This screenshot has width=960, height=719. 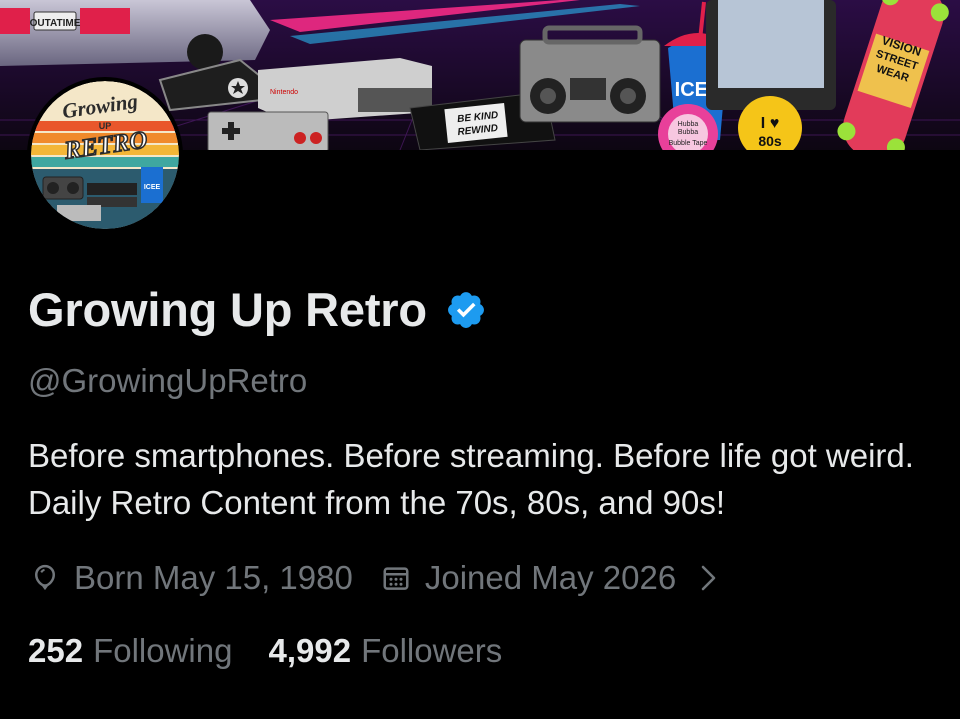 I want to click on display-name: Growing Up Retro, so click(x=227, y=309).